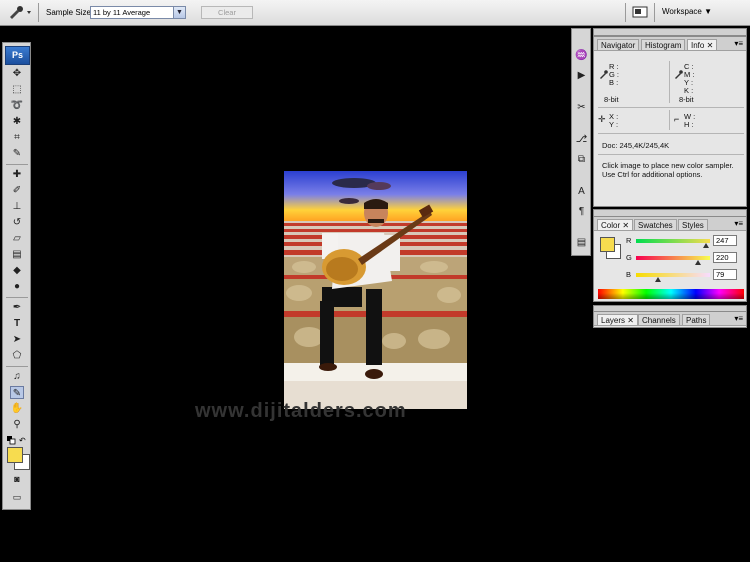 The height and width of the screenshot is (562, 750). Describe the element at coordinates (581, 75) in the screenshot. I see `actions-icon: ▶` at that location.